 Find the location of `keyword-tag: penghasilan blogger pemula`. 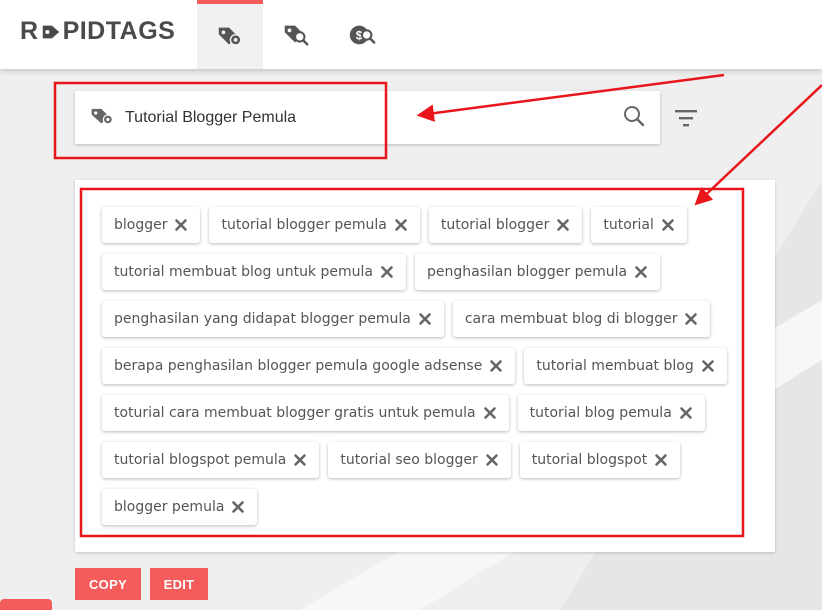

keyword-tag: penghasilan blogger pemula is located at coordinates (537, 272).